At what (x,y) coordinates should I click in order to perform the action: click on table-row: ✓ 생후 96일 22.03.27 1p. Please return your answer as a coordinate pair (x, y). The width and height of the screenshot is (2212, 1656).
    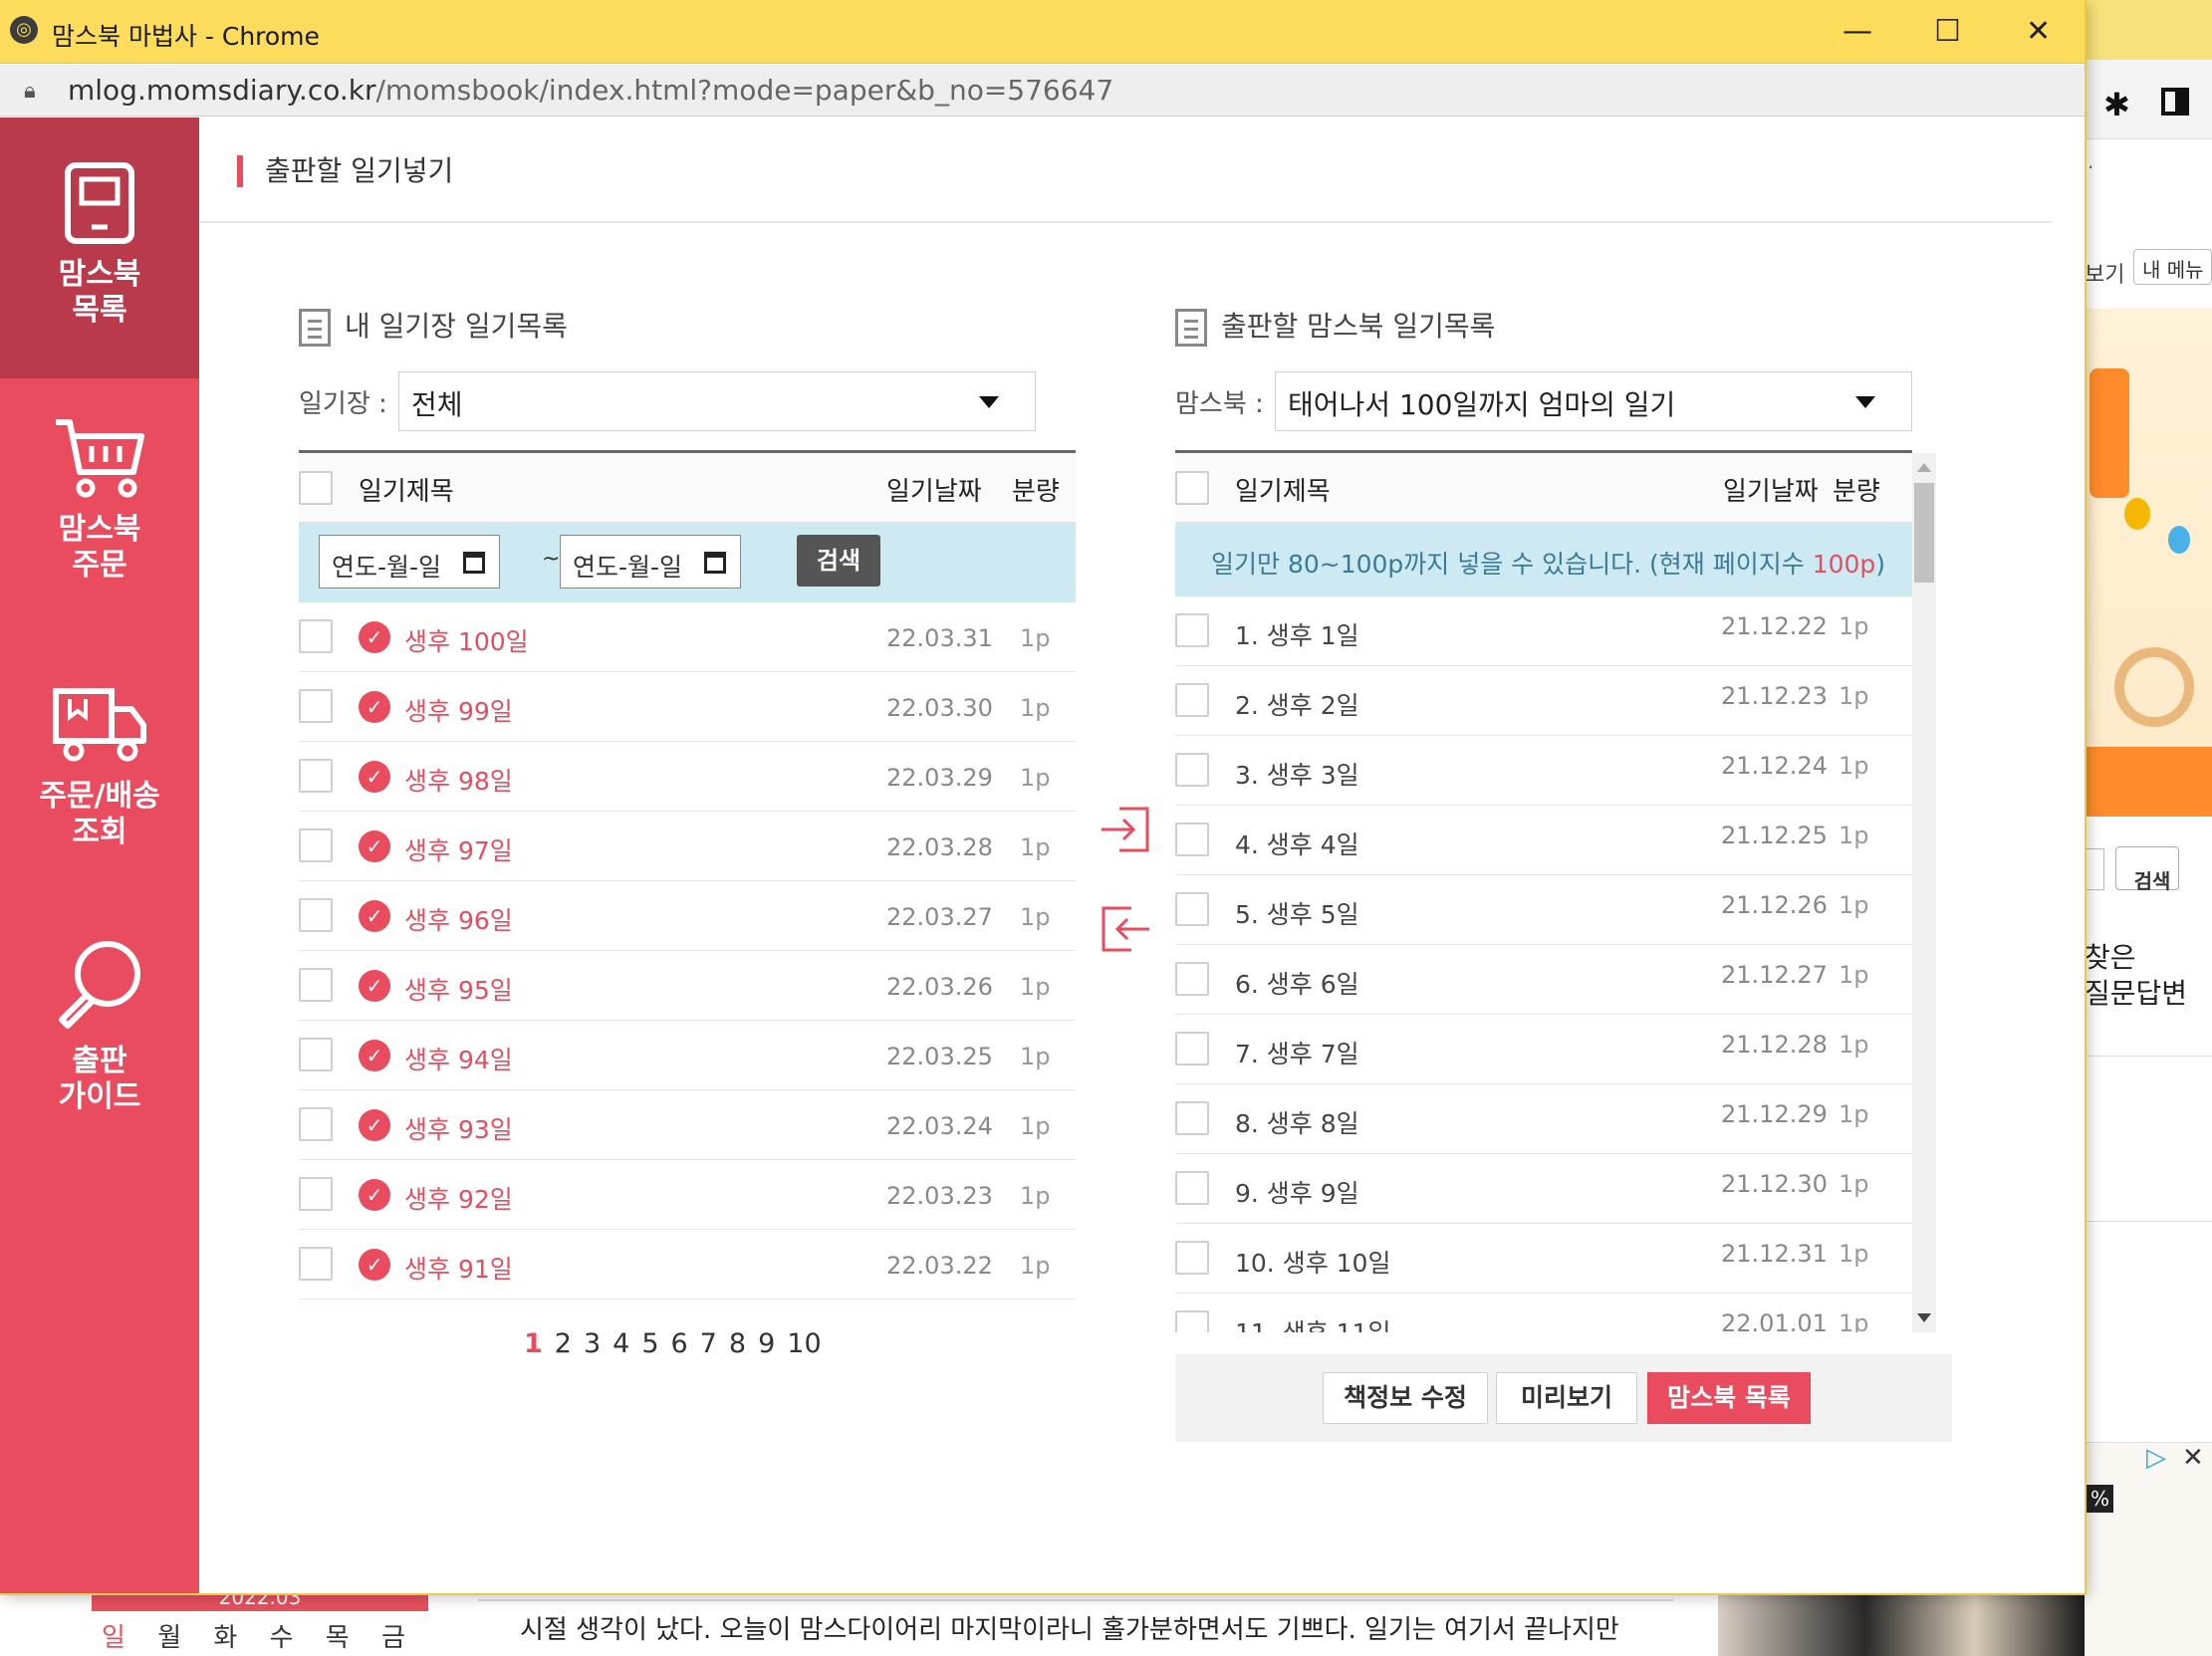
    Looking at the image, I should click on (687, 916).